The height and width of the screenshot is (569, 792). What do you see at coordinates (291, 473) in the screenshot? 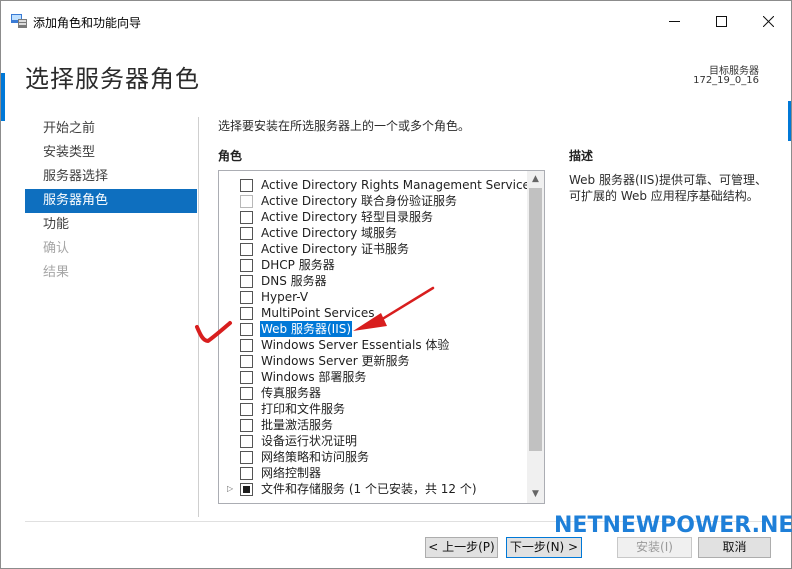
I see `role-label: 网络控制器` at bounding box center [291, 473].